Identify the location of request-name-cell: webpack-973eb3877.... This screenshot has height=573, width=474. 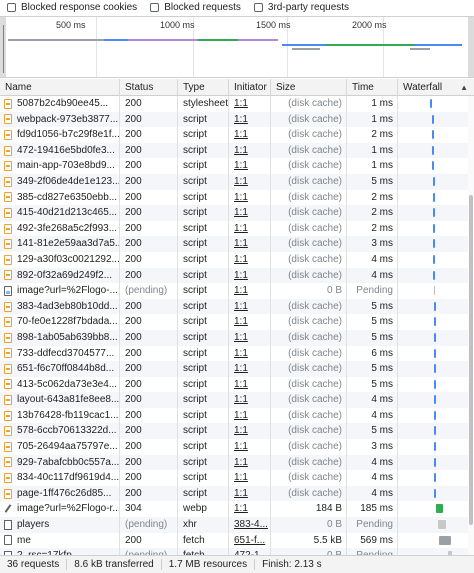
(60, 119).